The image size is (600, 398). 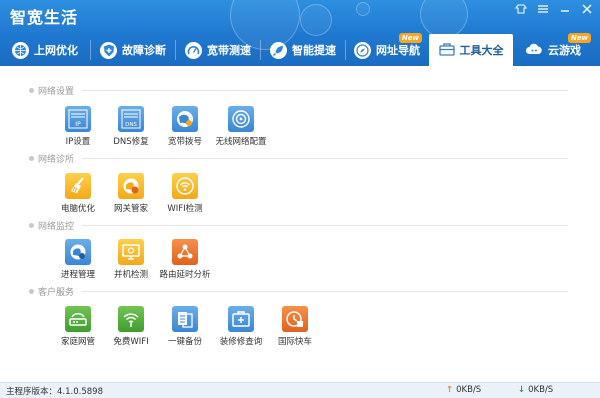 I want to click on tool-label: 网关管家, so click(x=130, y=209).